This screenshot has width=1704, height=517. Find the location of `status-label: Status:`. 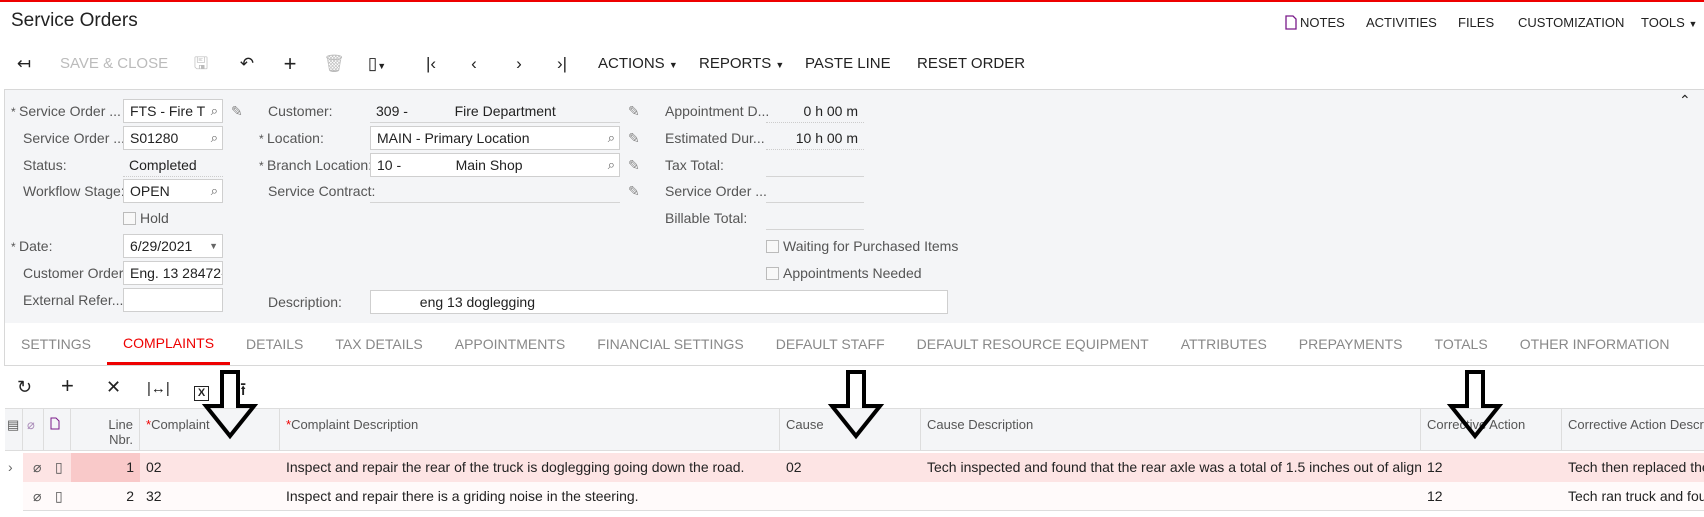

status-label: Status: is located at coordinates (45, 165).